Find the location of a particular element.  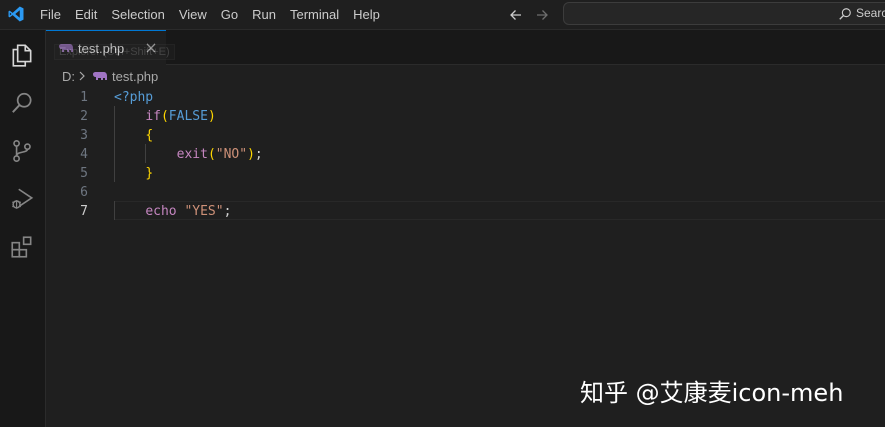

arrow-left-icon is located at coordinates (516, 15).